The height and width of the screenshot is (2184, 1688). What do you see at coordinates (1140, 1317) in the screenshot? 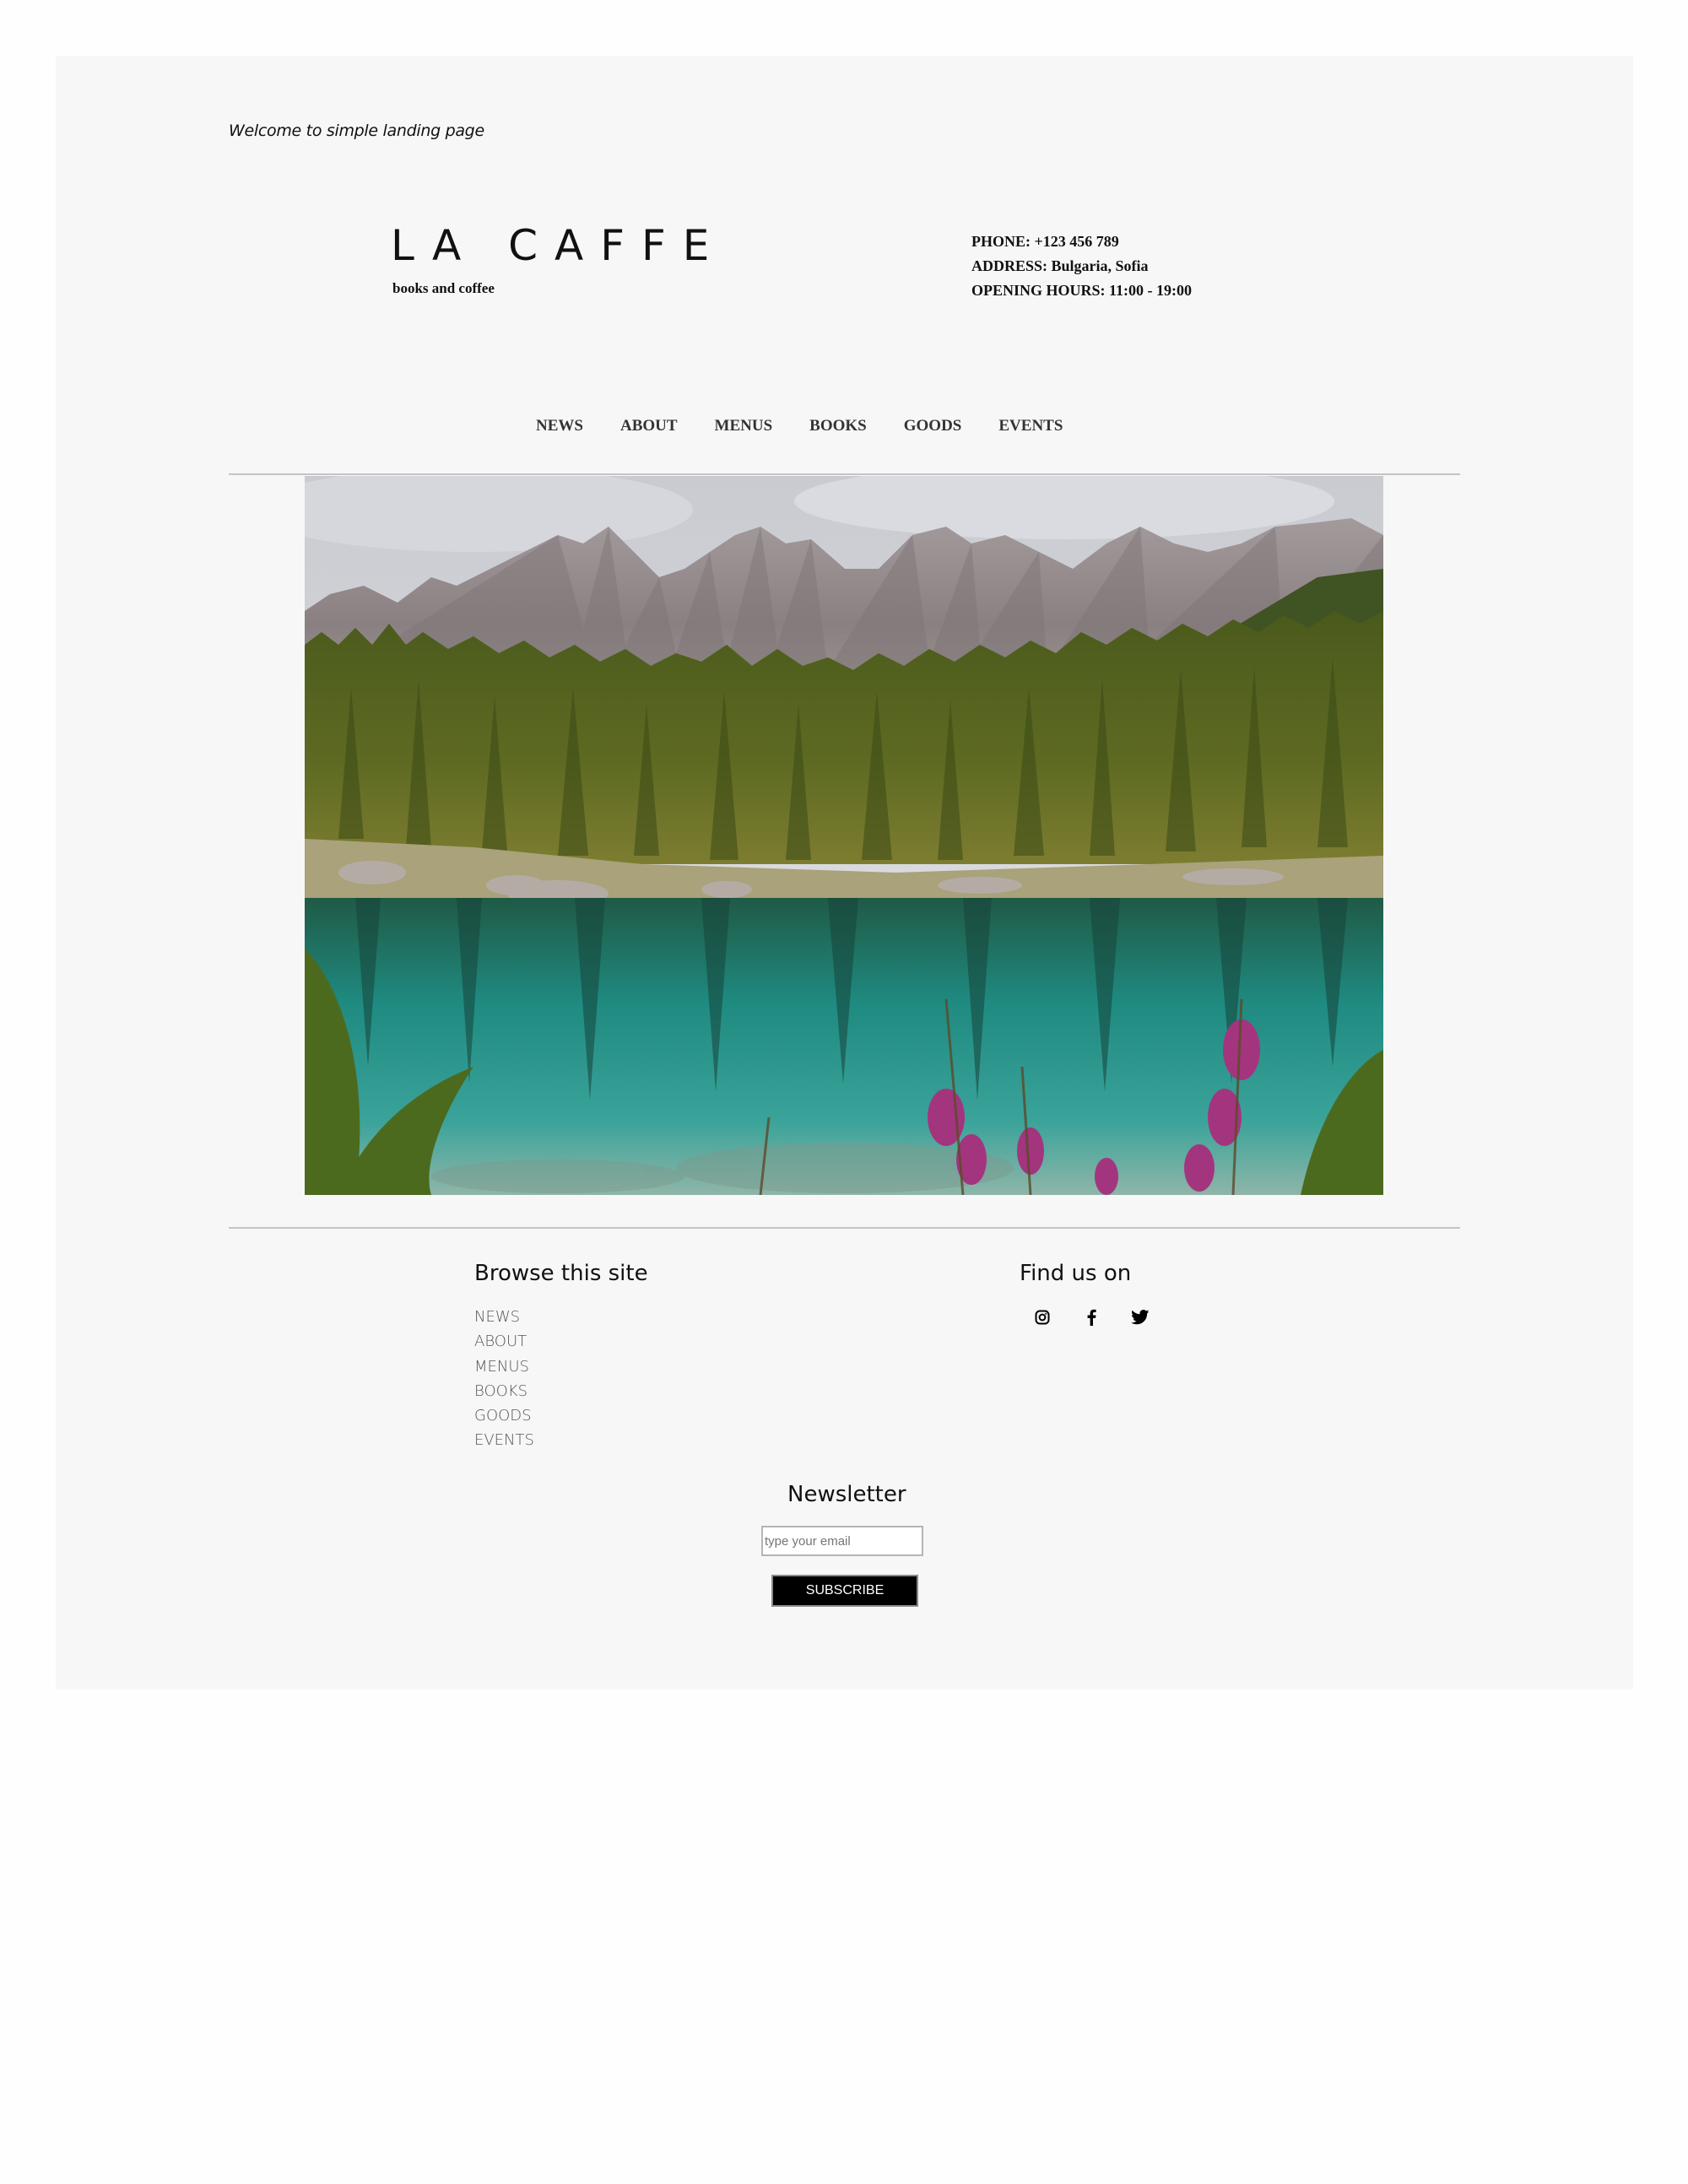
I see `twitter-icon` at bounding box center [1140, 1317].